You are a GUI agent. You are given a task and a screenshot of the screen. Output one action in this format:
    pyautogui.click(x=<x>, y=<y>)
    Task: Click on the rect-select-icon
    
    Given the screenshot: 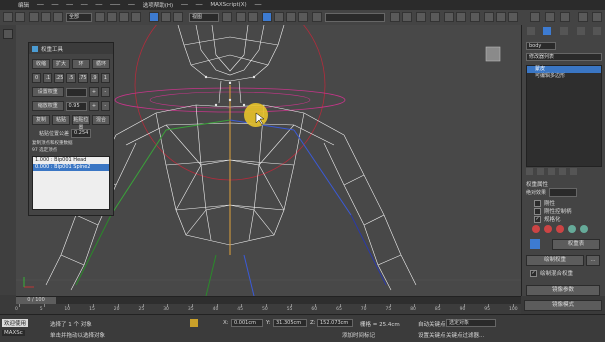 What is the action you would take?
    pyautogui.click(x=124, y=17)
    